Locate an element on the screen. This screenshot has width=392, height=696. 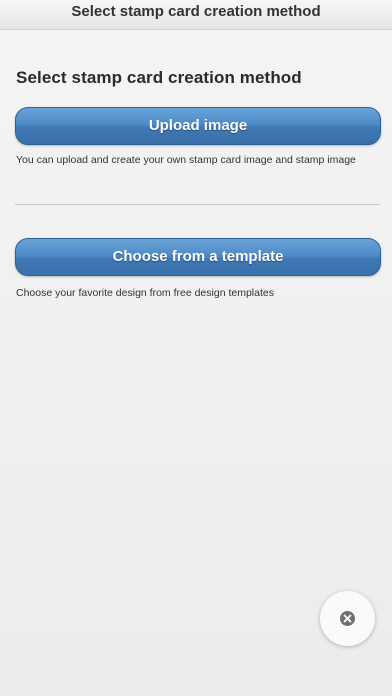
choose-template-button: Choose from a template is located at coordinates (198, 257).